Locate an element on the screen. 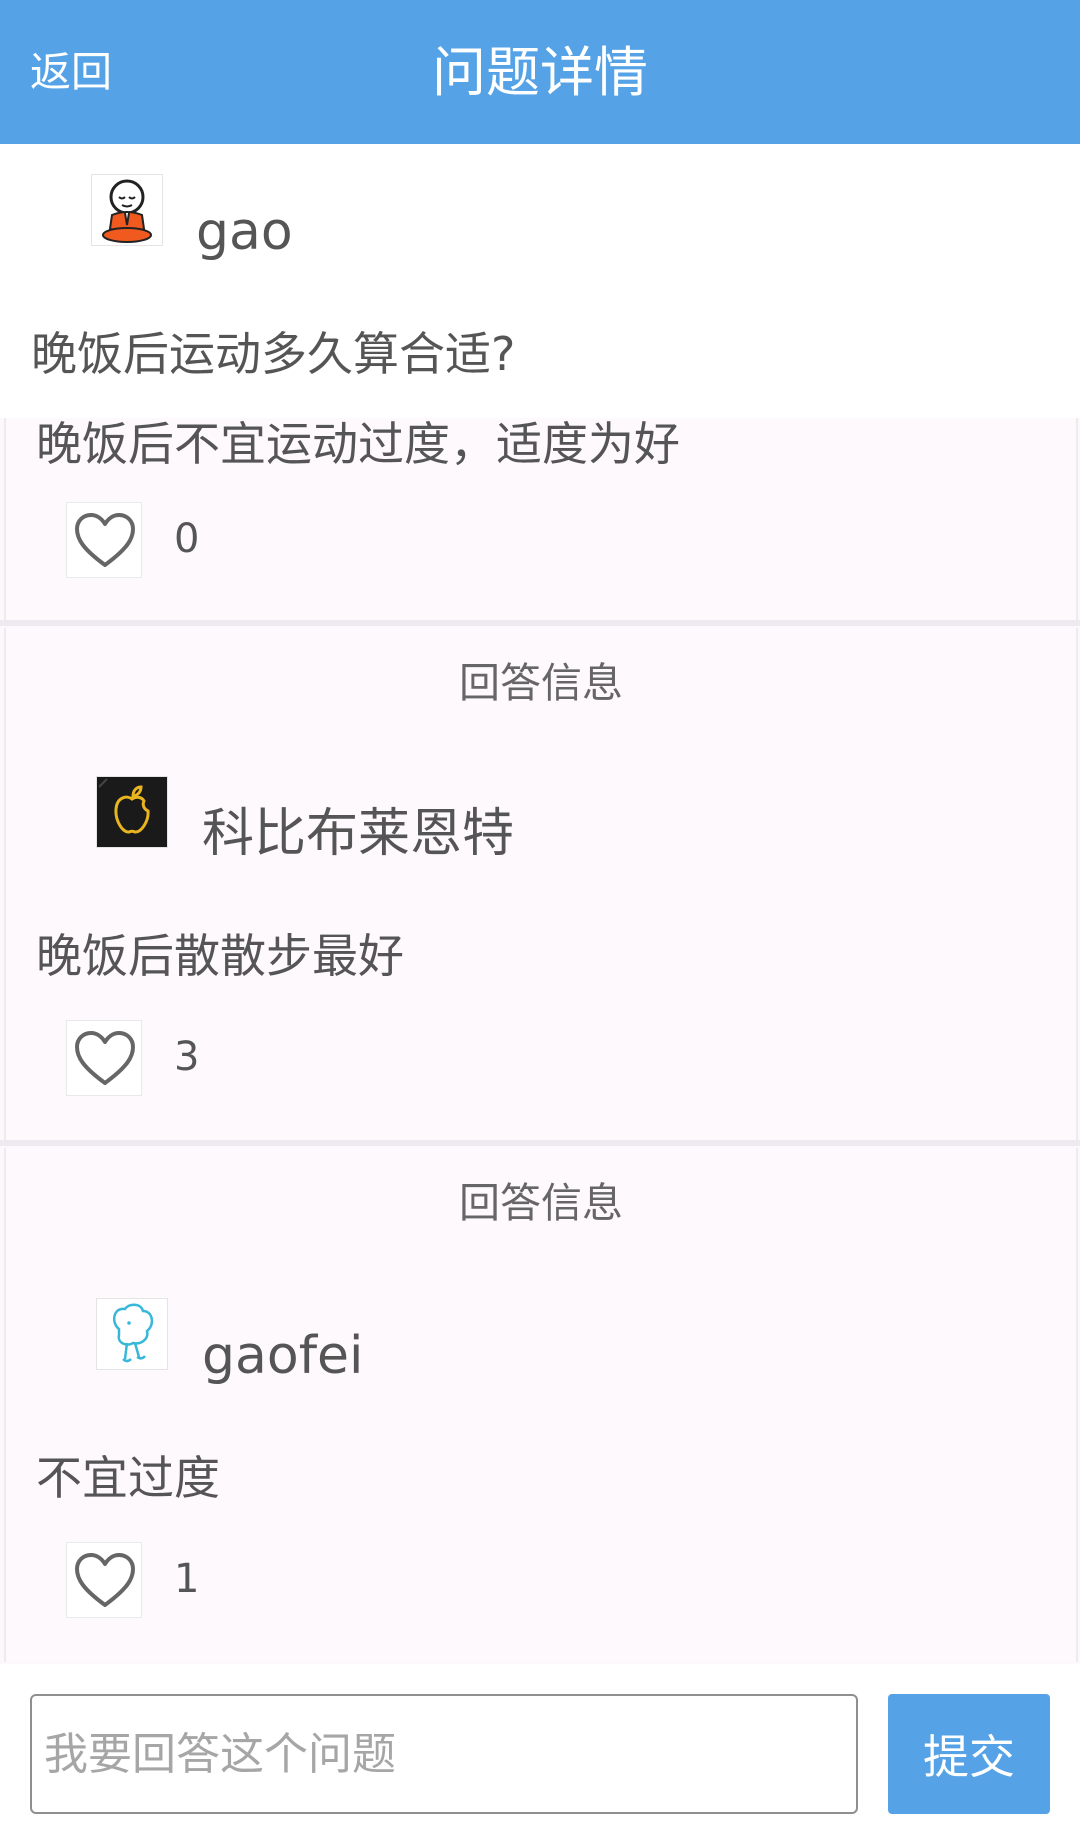 The image size is (1080, 1845). question-block: gao 晚饭后运动多久算合适? is located at coordinates (540, 281).